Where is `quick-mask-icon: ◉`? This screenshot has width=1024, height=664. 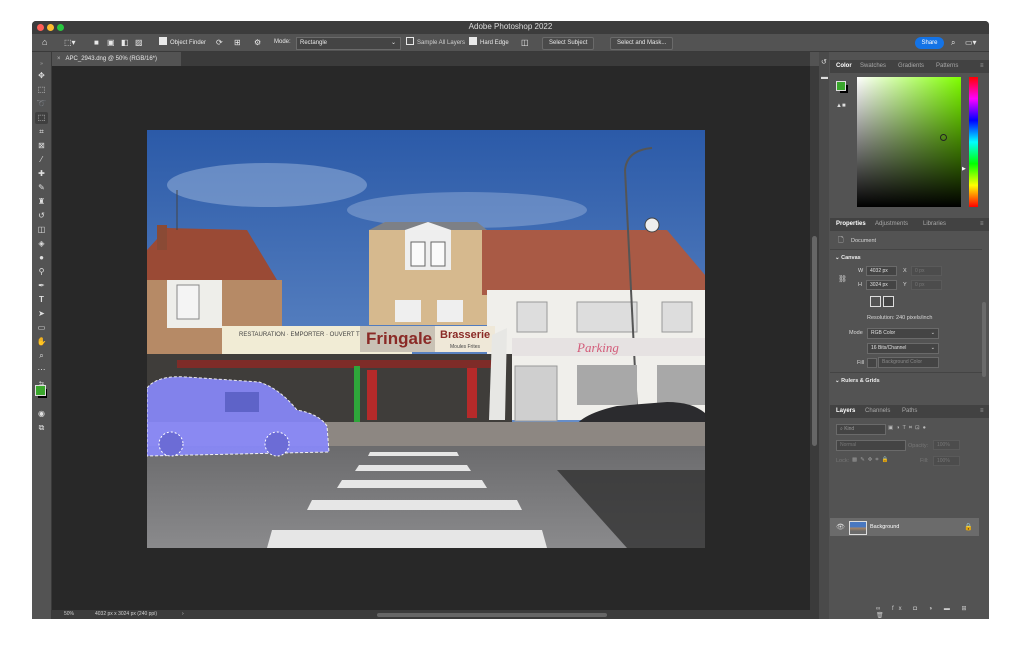 quick-mask-icon: ◉ is located at coordinates (41, 414).